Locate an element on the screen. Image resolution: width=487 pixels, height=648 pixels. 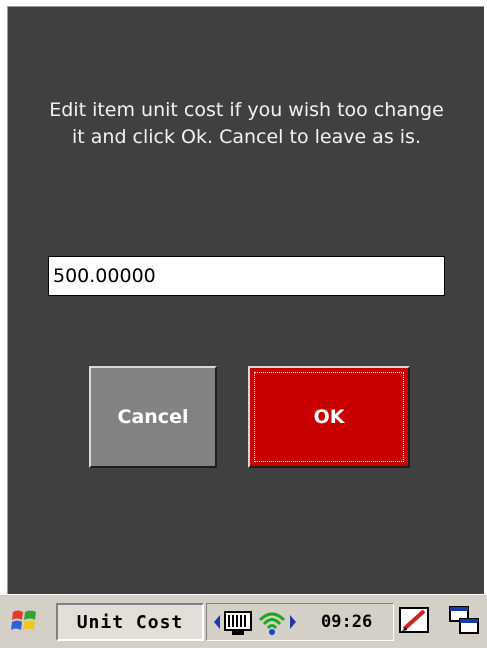
right-arrow-icon is located at coordinates (293, 622).